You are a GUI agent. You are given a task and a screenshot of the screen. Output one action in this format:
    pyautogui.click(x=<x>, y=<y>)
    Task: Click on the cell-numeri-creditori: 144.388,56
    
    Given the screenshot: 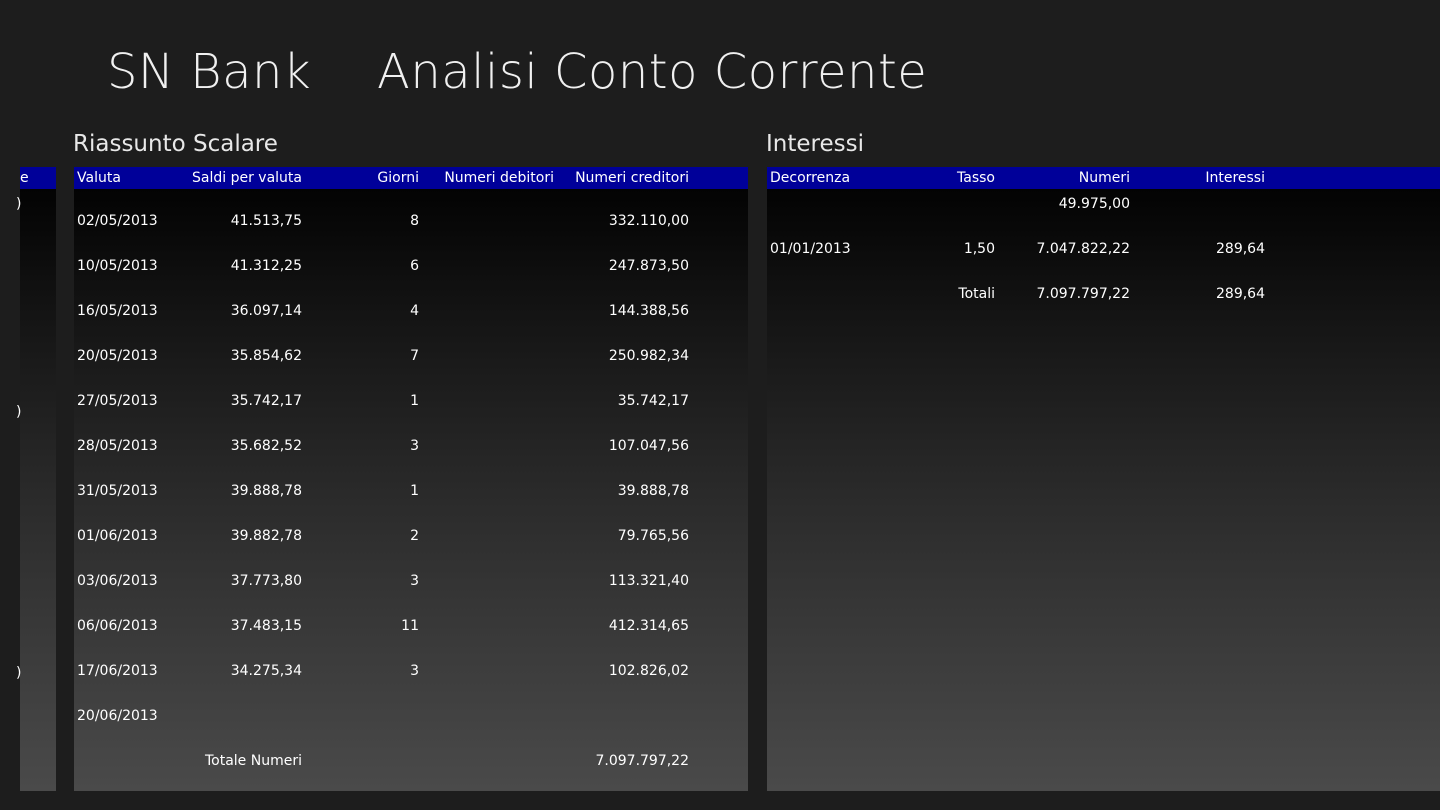 What is the action you would take?
    pyautogui.click(x=648, y=311)
    